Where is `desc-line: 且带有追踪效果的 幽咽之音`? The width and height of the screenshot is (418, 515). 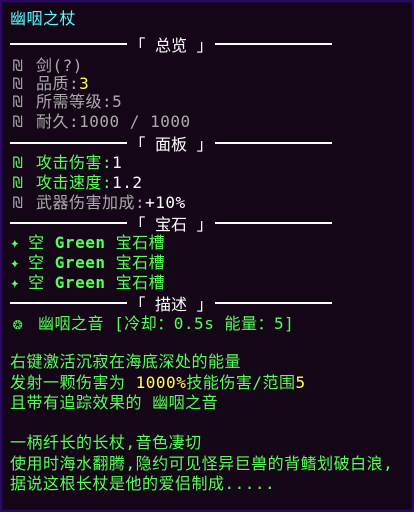 desc-line: 且带有追踪效果的 幽咽之音 is located at coordinates (114, 403).